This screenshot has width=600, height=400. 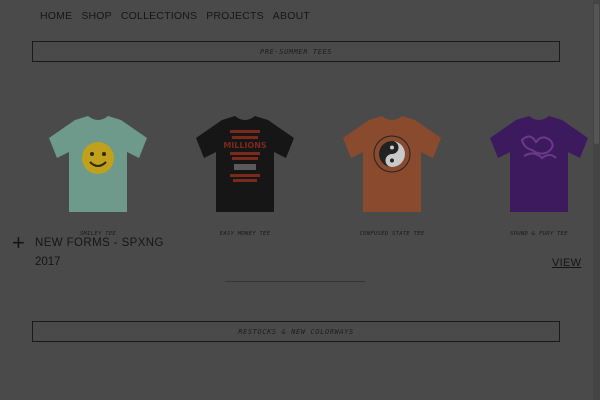 I want to click on nav-item-collections: COLLECTIONS, so click(x=159, y=16).